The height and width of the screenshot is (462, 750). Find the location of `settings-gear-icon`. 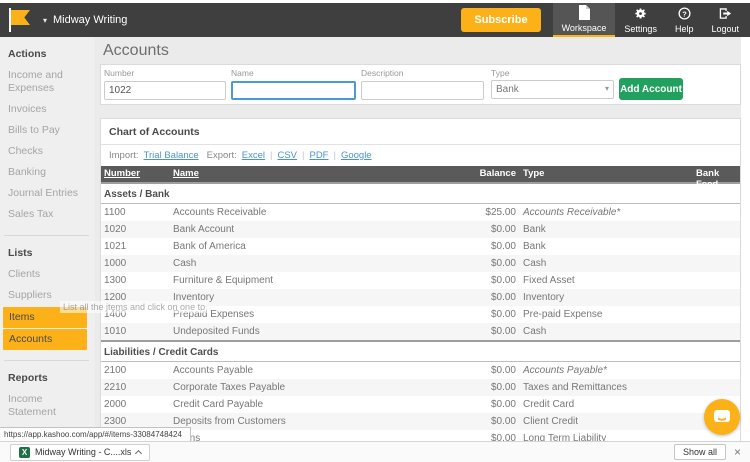

settings-gear-icon is located at coordinates (640, 13).